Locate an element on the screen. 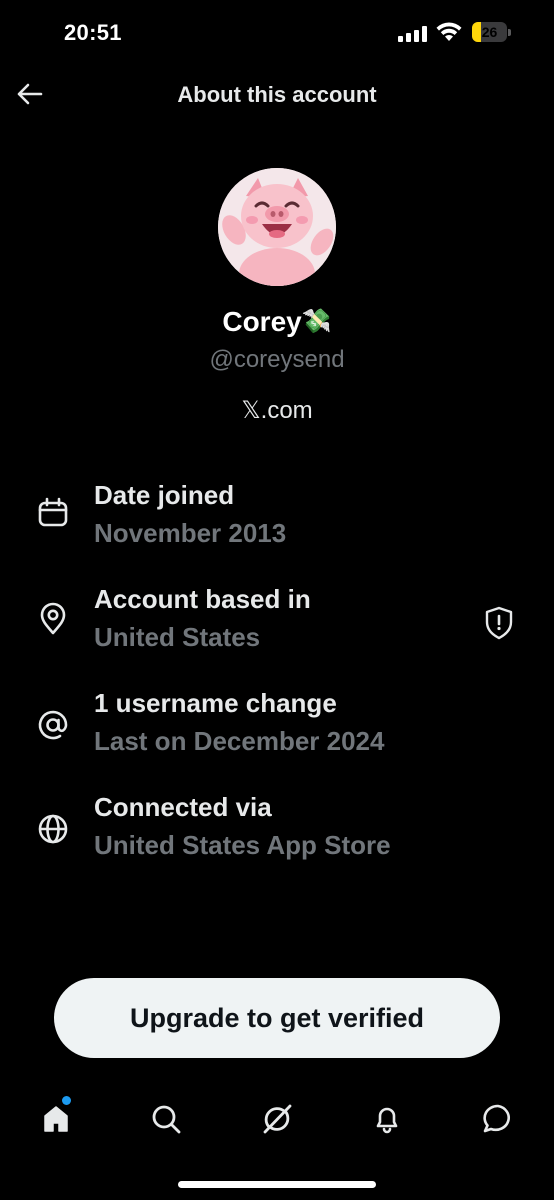  info-row-date-joined: Date joined November 2013 is located at coordinates (277, 520).